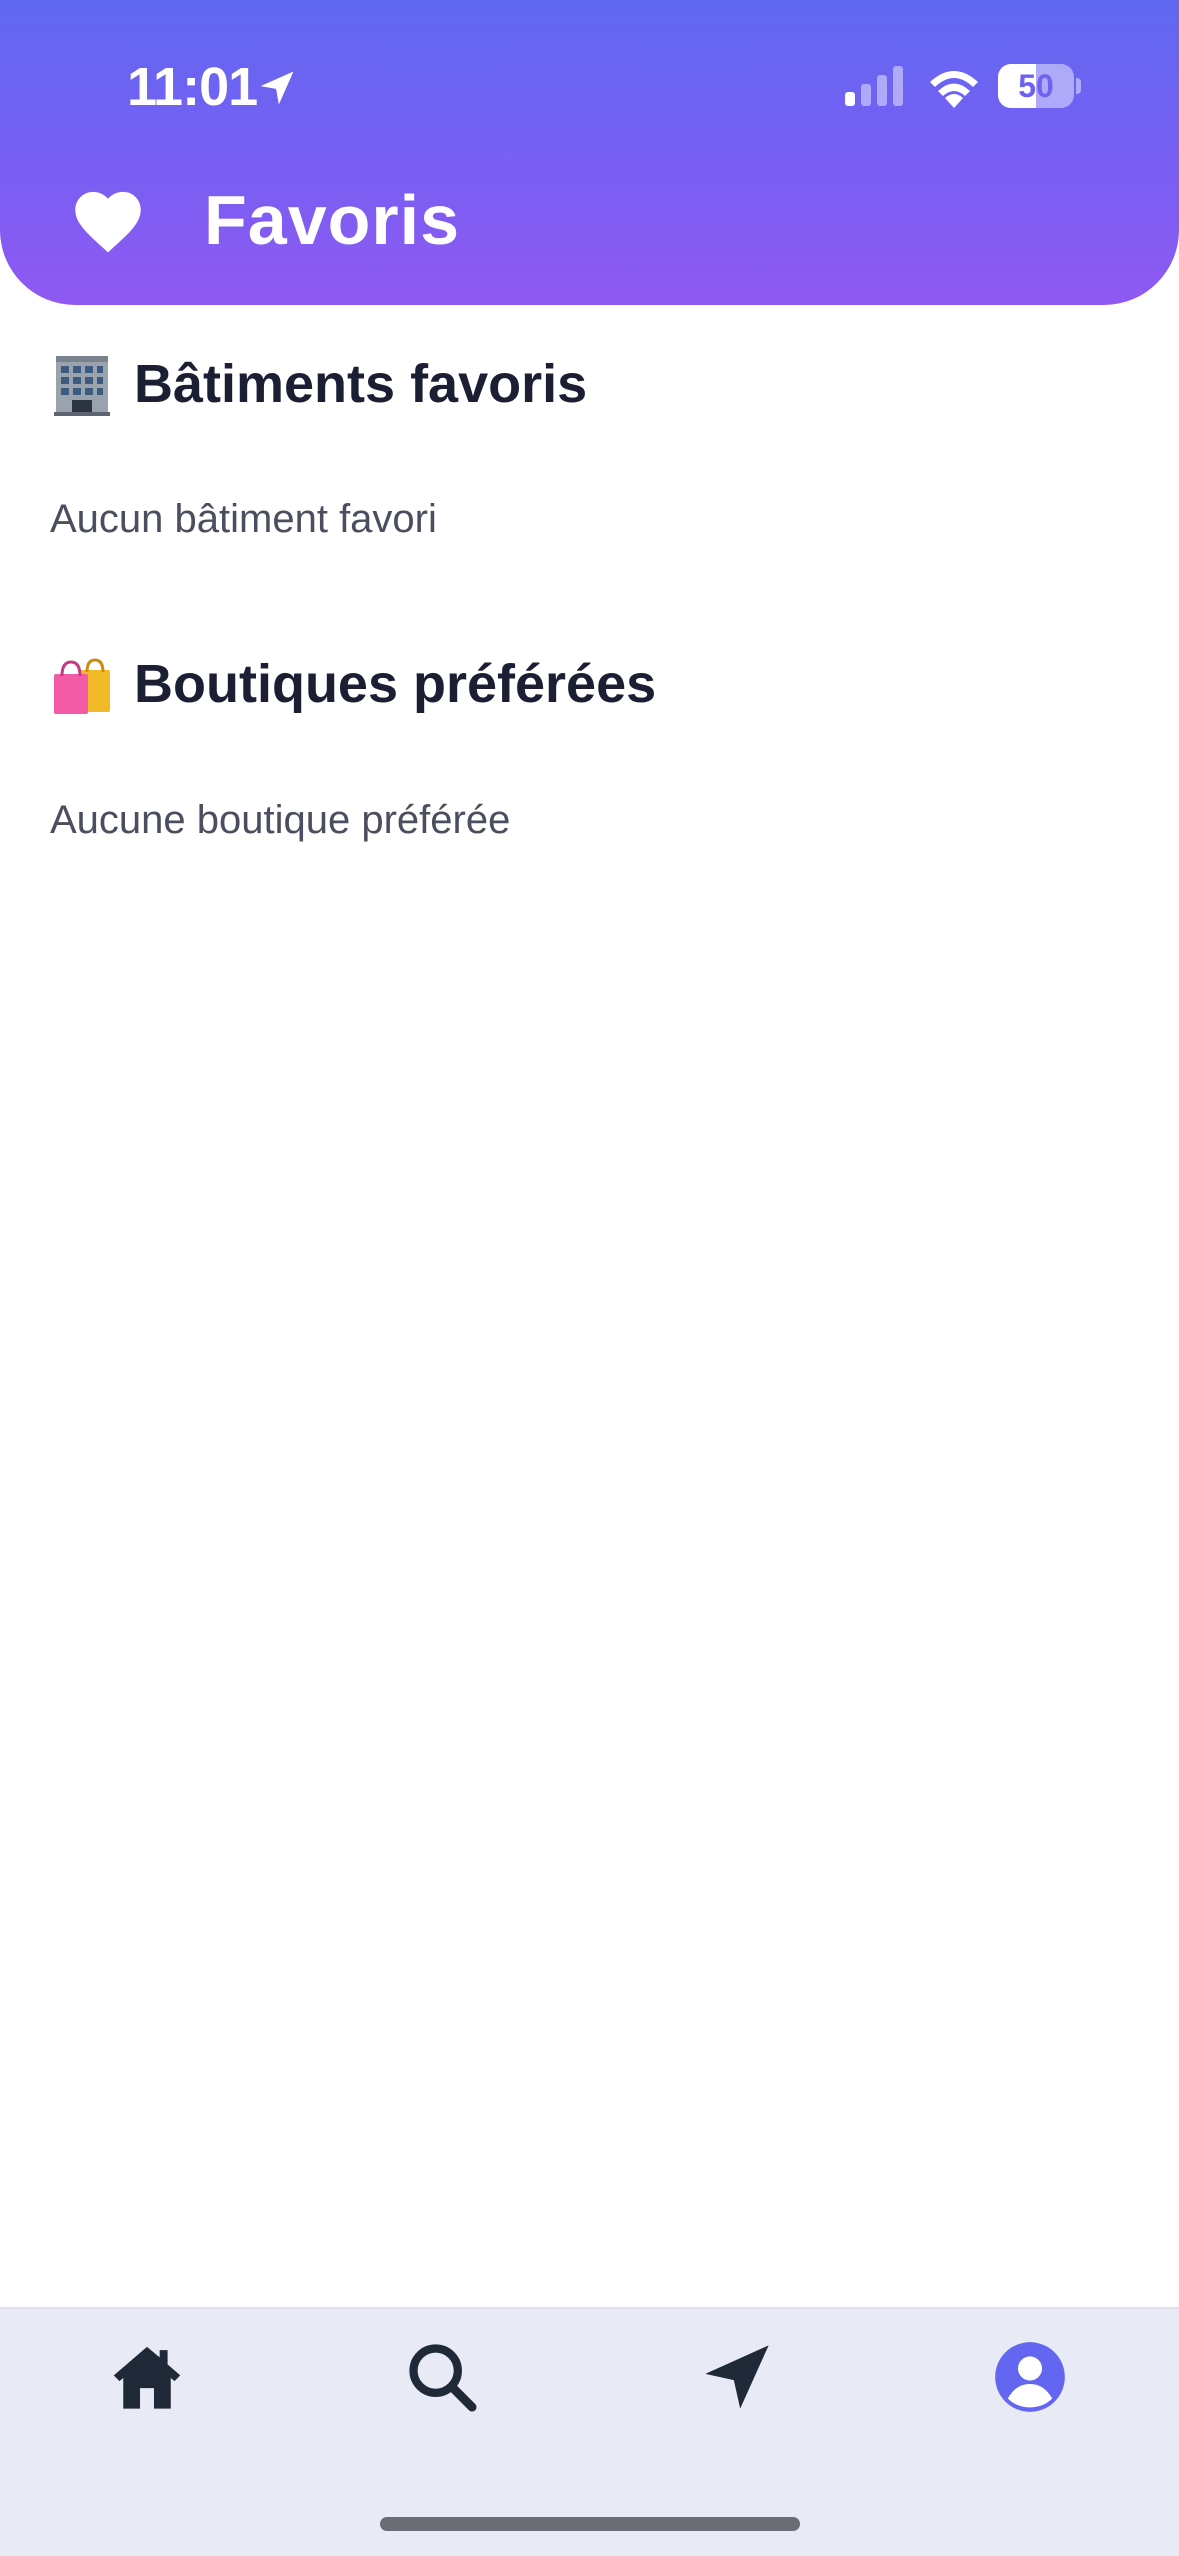 This screenshot has width=1179, height=2556. I want to click on tab-profile, so click(1030, 2377).